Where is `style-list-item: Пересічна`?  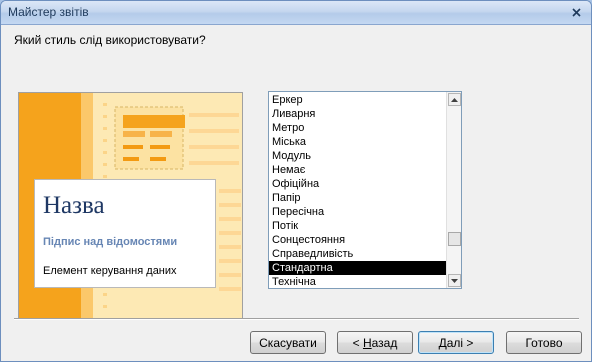 style-list-item: Пересічна is located at coordinates (358, 212).